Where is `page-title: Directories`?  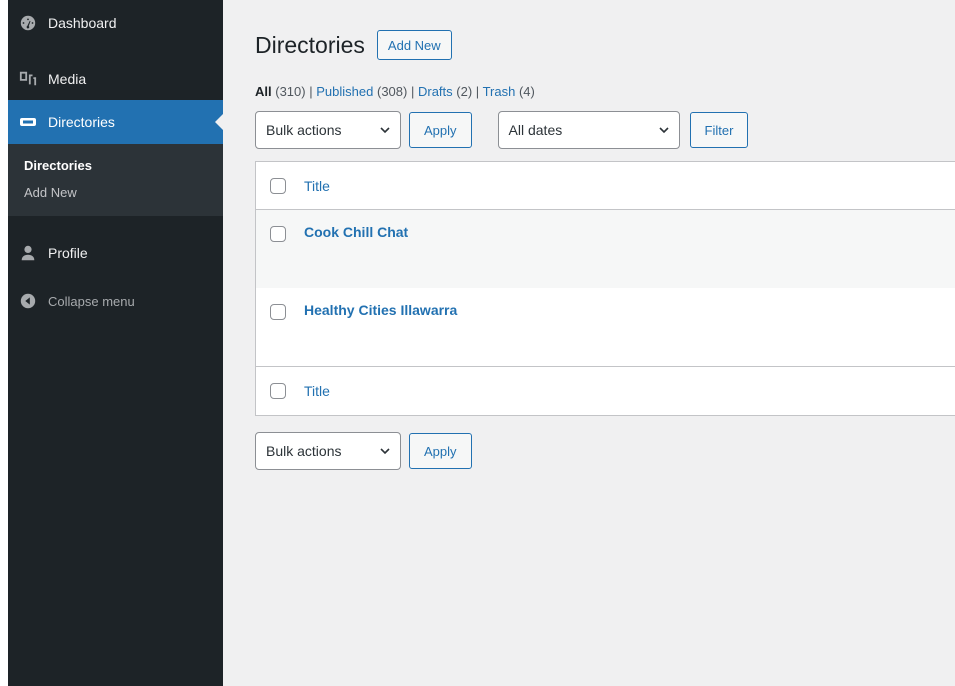
page-title: Directories is located at coordinates (310, 44).